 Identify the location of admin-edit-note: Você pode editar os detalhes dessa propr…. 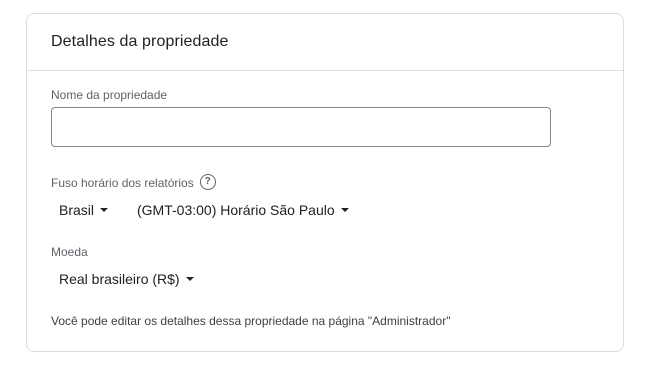
(251, 321).